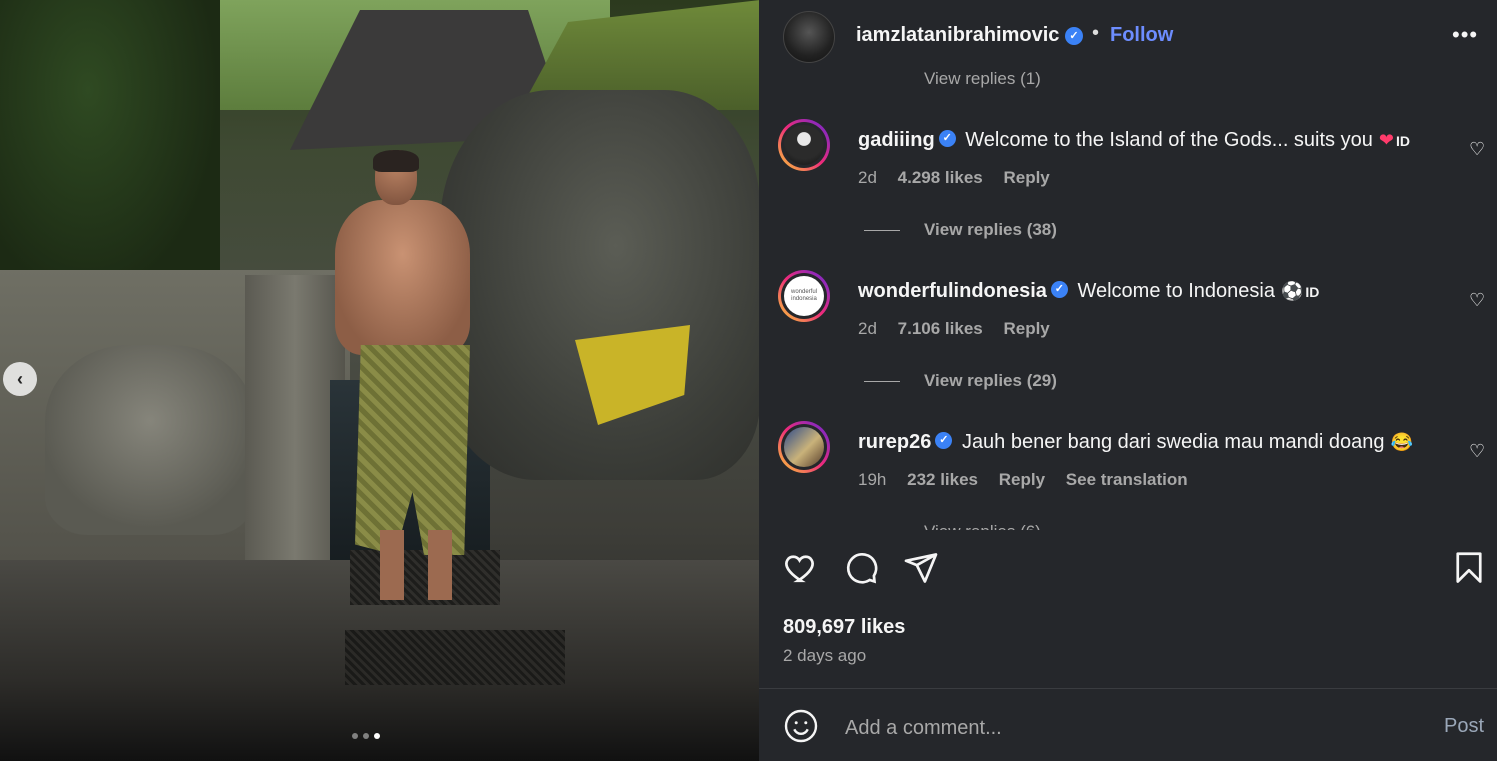  What do you see at coordinates (1128, 688) in the screenshot?
I see `divider` at bounding box center [1128, 688].